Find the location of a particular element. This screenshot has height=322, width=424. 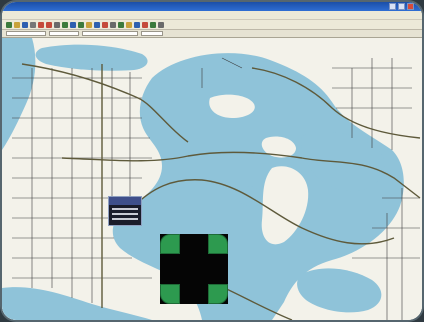

pan-up-right-button is located at coordinates (218, 244).